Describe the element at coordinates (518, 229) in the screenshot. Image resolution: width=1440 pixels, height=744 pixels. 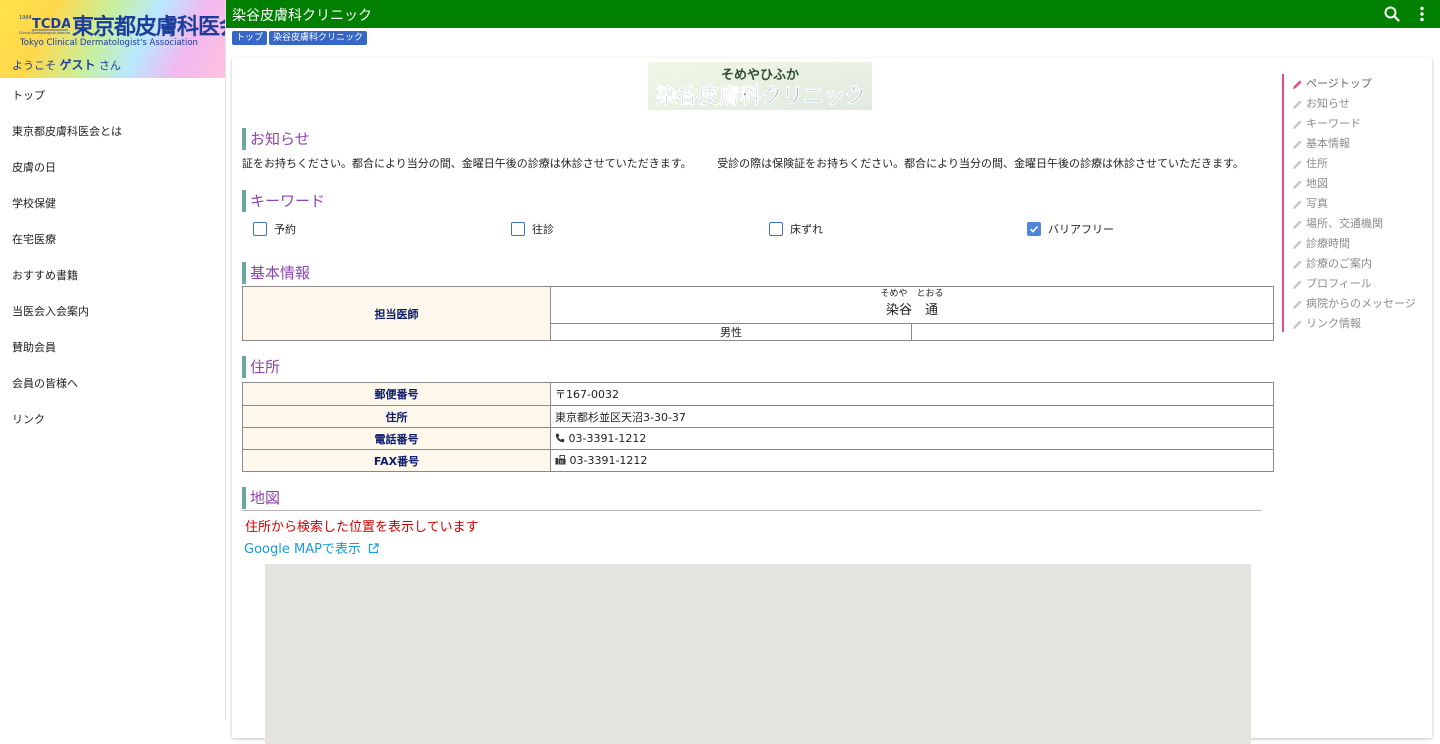
I see `checkbox-house-call` at that location.